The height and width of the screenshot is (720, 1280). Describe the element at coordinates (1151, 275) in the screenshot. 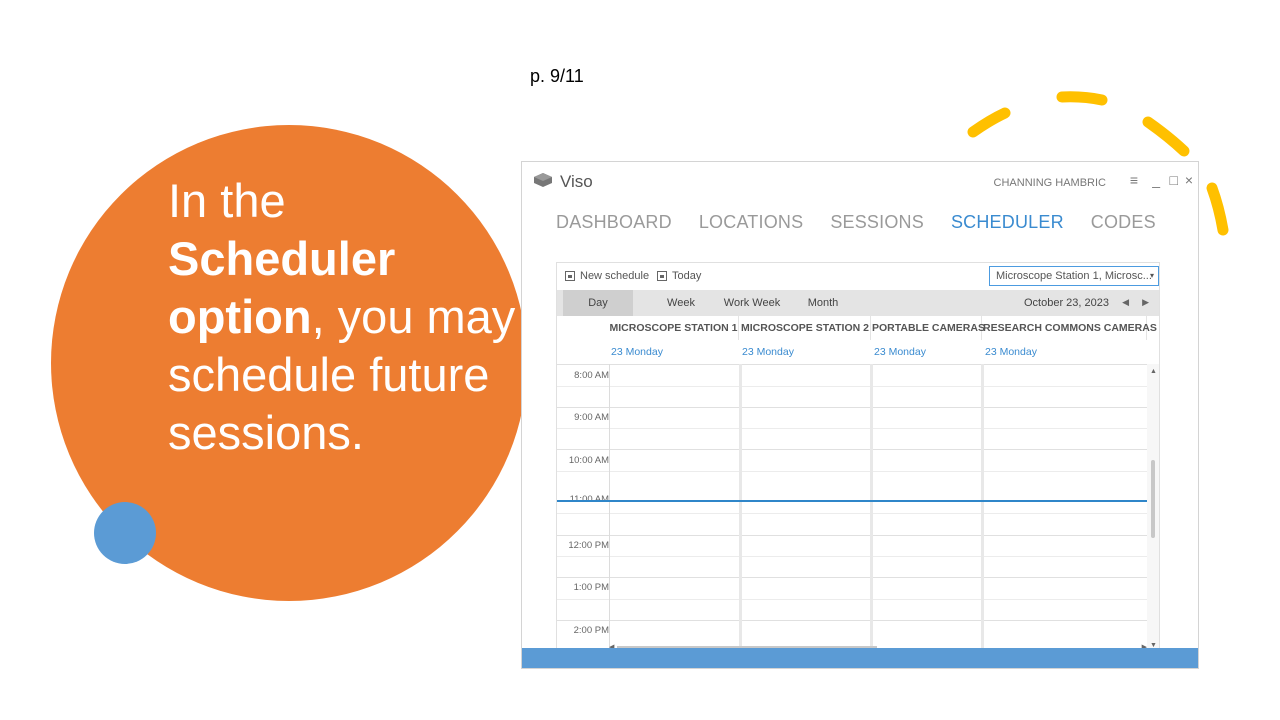

I see `chevron-down-icon: ▾` at that location.